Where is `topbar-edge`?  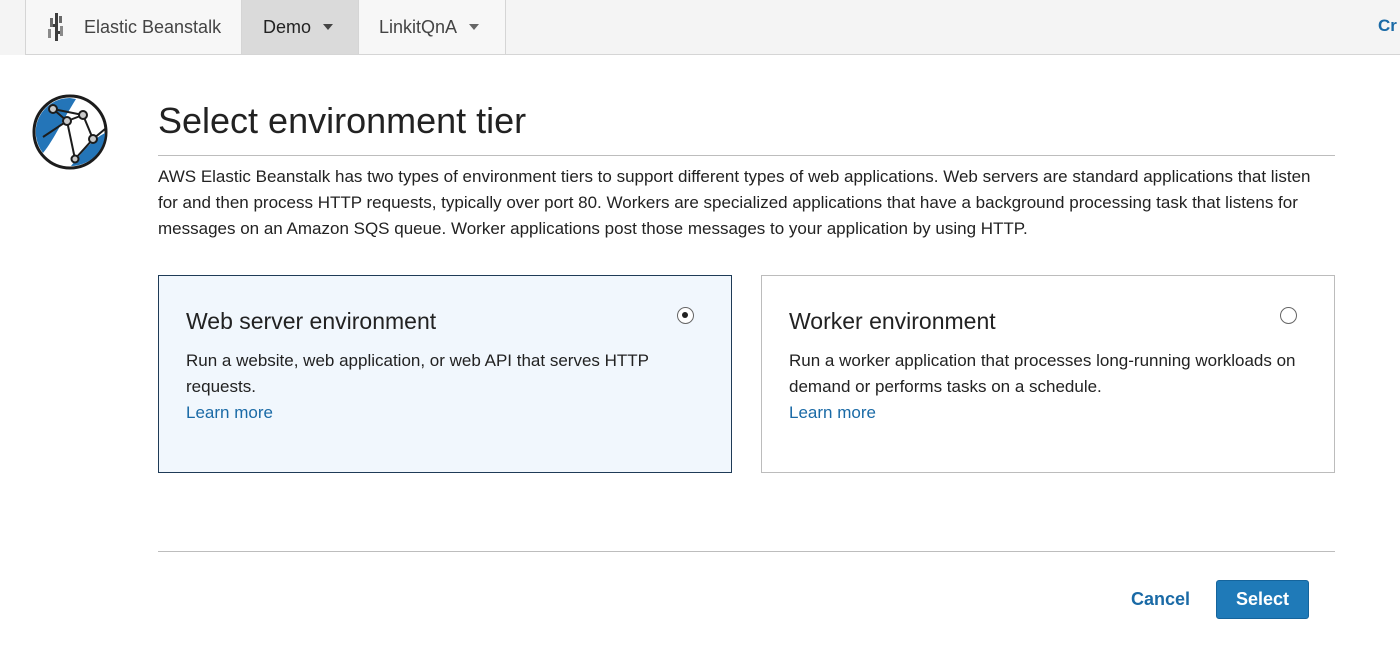 topbar-edge is located at coordinates (12, 27).